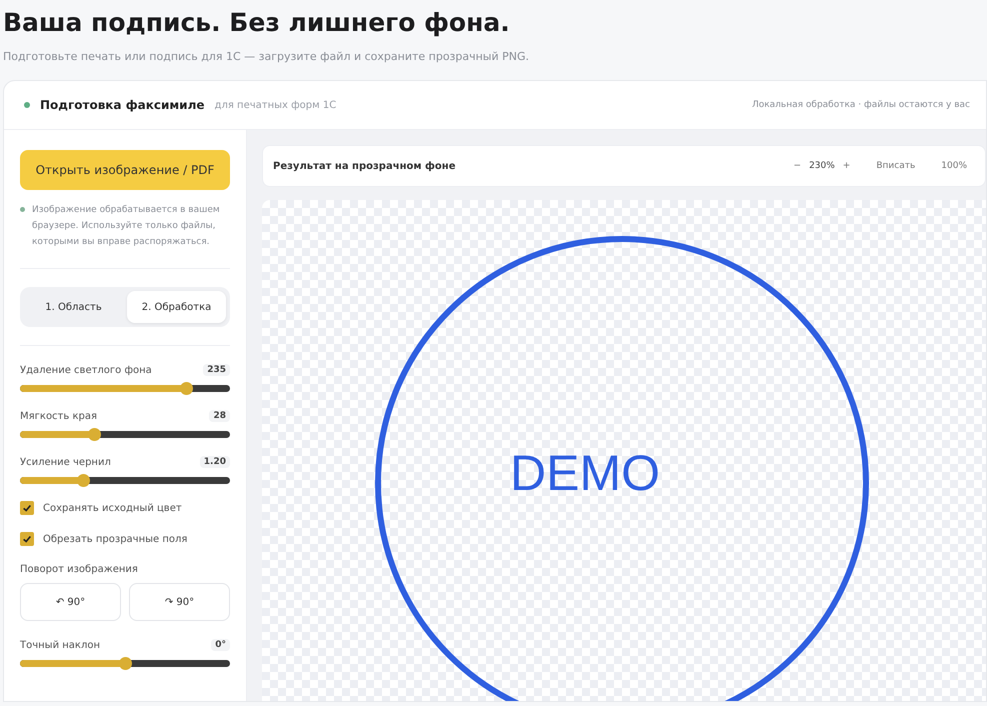 This screenshot has width=987, height=706. I want to click on slider-label: Точный наклон, so click(60, 645).